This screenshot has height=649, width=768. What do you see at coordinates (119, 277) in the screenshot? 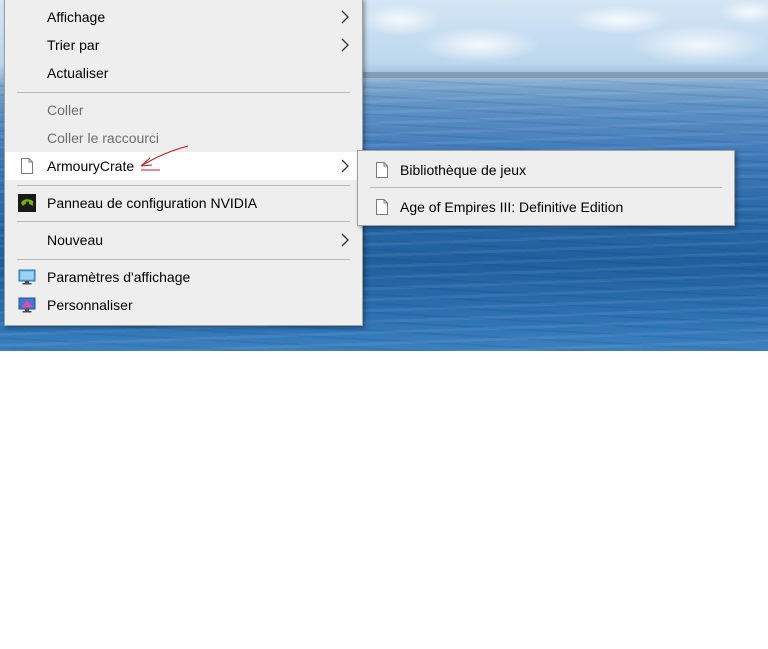
I see `menu-item-label: Paramètres d'affichage` at bounding box center [119, 277].